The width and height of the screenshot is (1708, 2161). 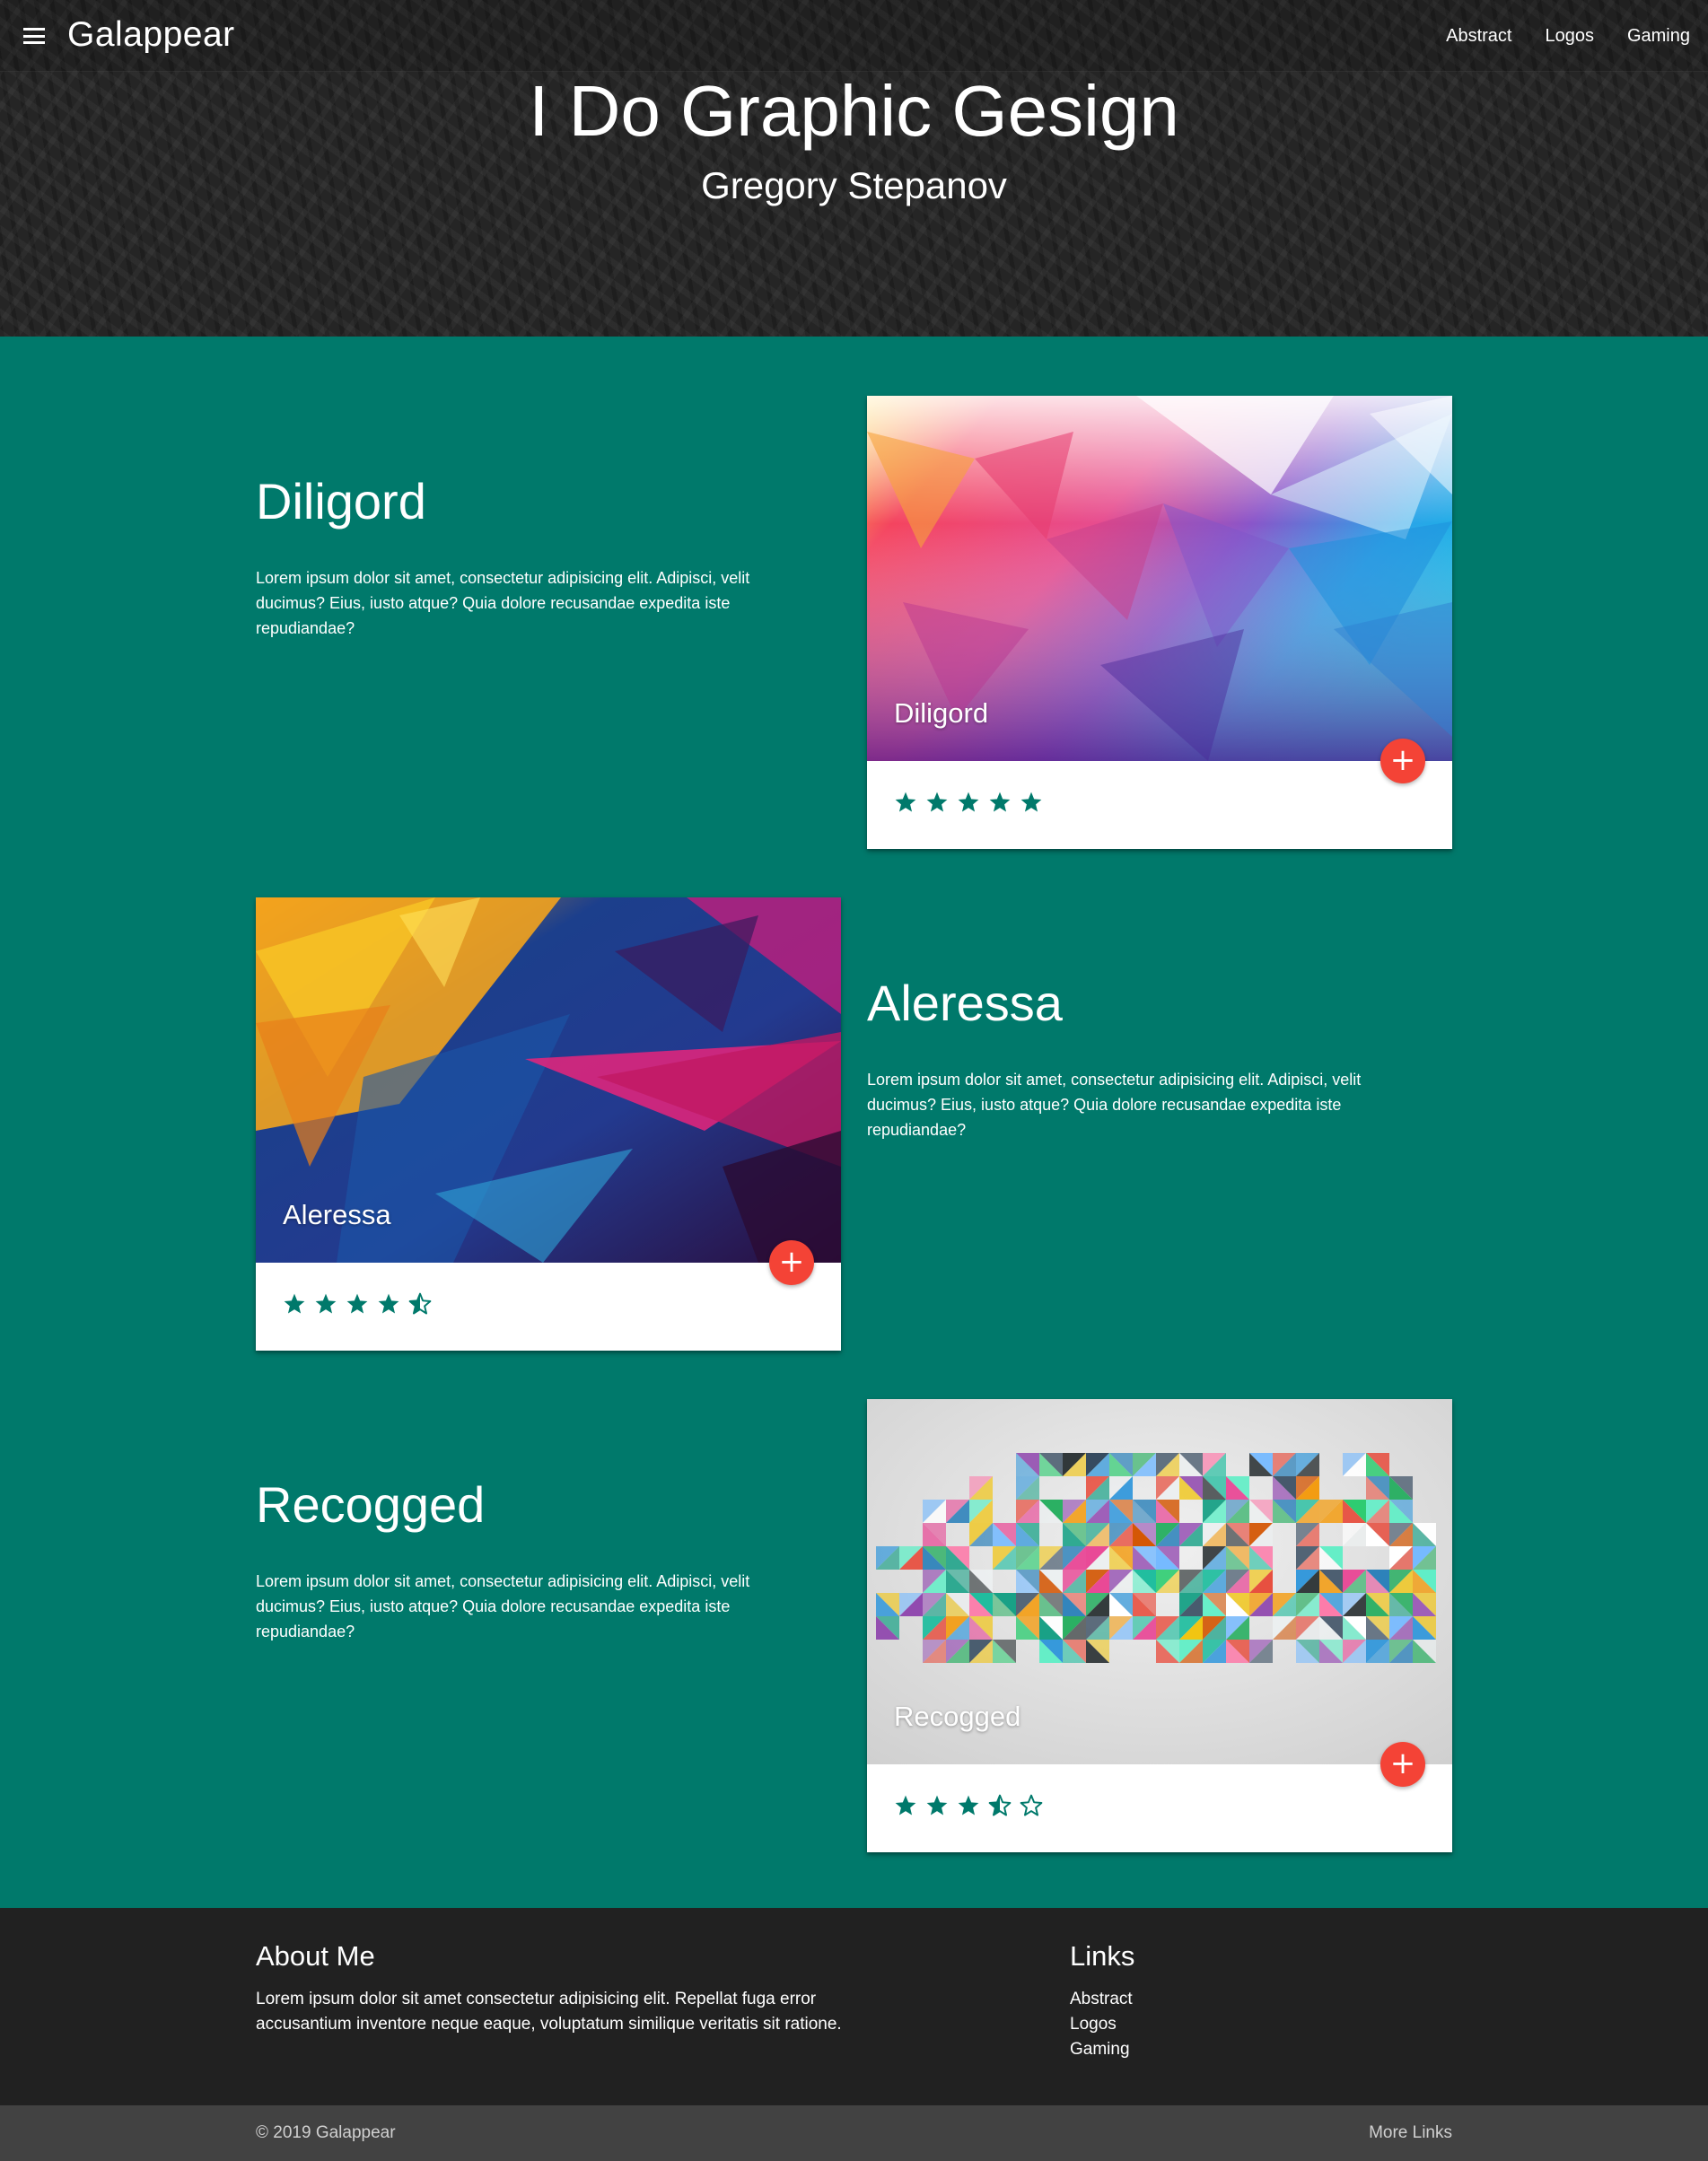 What do you see at coordinates (958, 1716) in the screenshot?
I see `card-caption: Recogged` at bounding box center [958, 1716].